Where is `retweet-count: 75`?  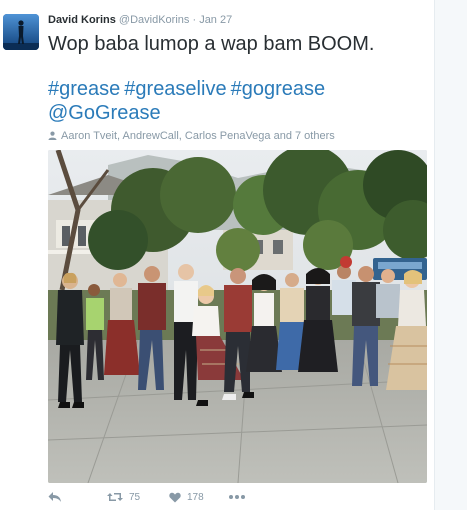 retweet-count: 75 is located at coordinates (135, 497).